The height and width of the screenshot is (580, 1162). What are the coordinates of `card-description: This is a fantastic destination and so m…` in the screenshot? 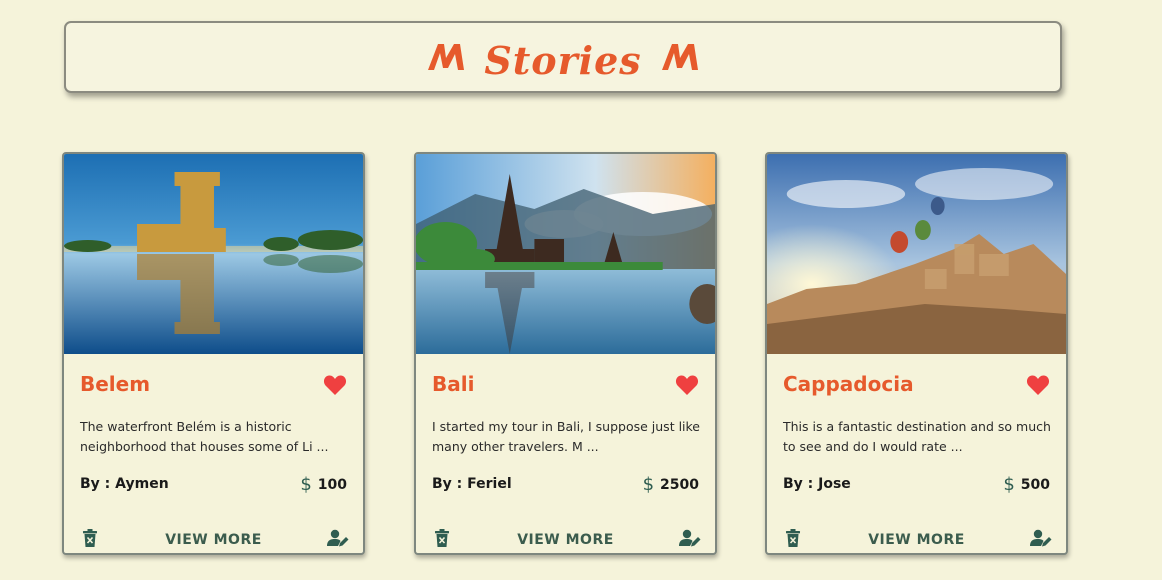 It's located at (917, 436).